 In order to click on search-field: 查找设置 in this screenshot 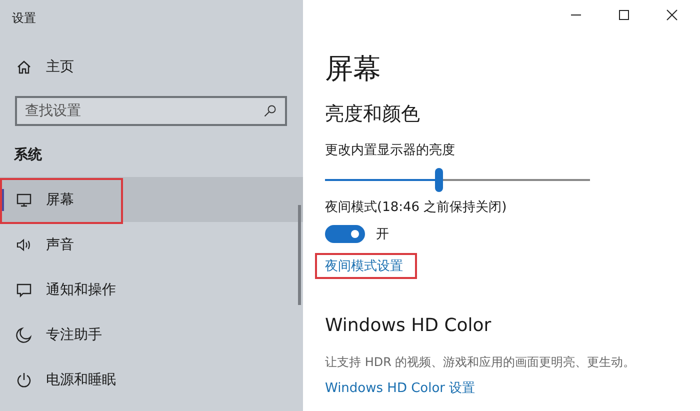, I will do `click(151, 111)`.